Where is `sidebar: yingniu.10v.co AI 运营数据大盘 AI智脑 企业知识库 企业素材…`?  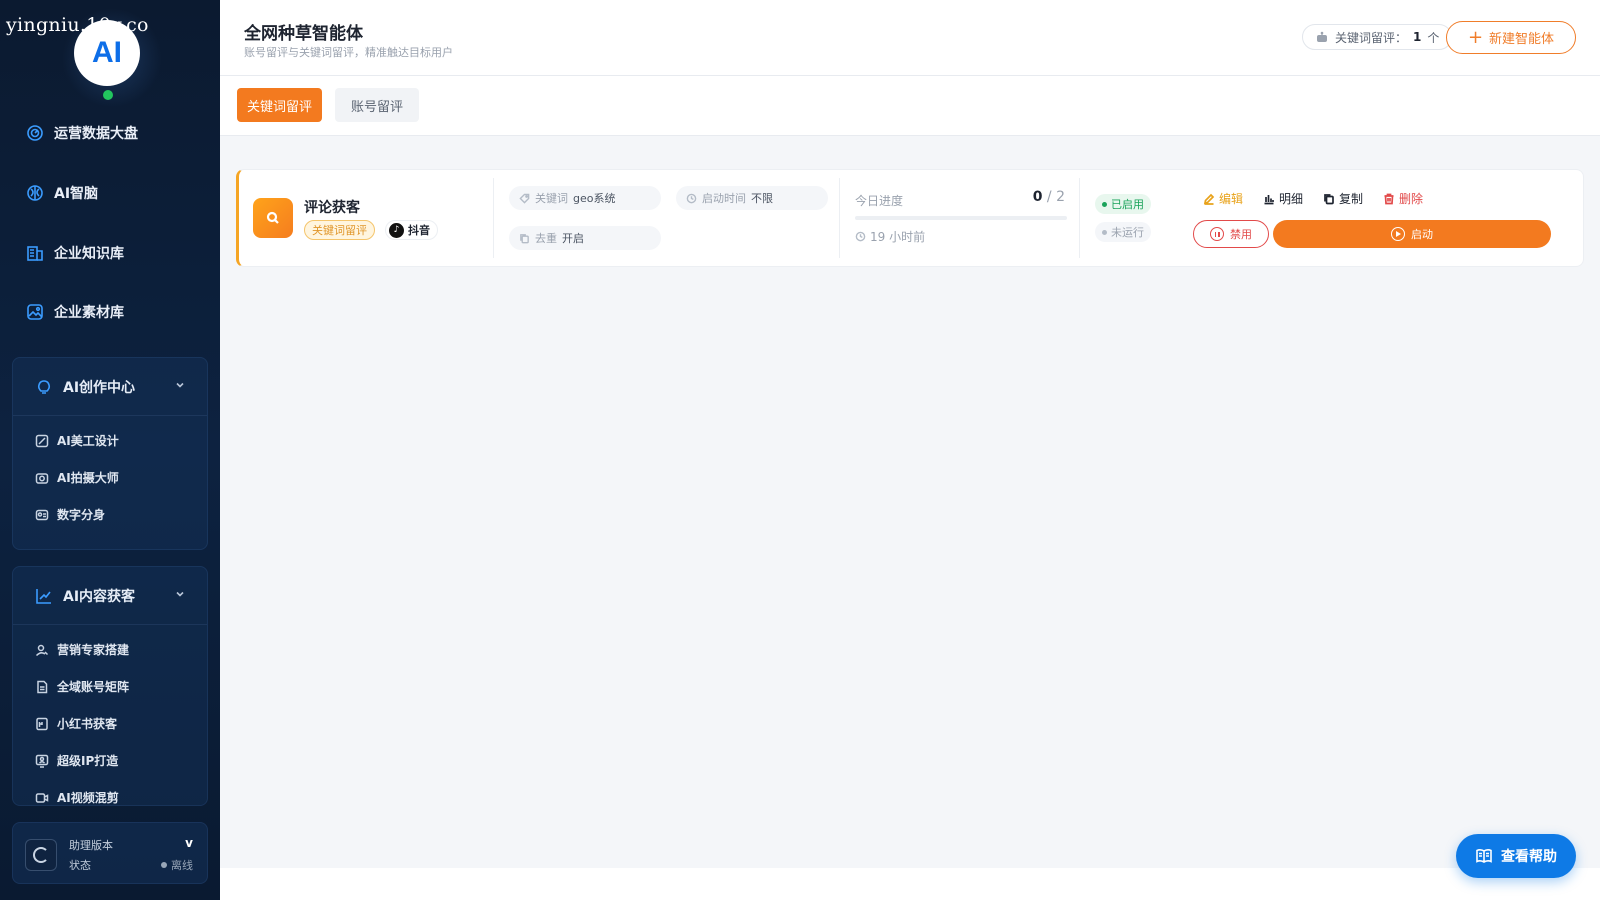
sidebar: yingniu.10v.co AI 运营数据大盘 AI智脑 企业知识库 企业素材… is located at coordinates (110, 450).